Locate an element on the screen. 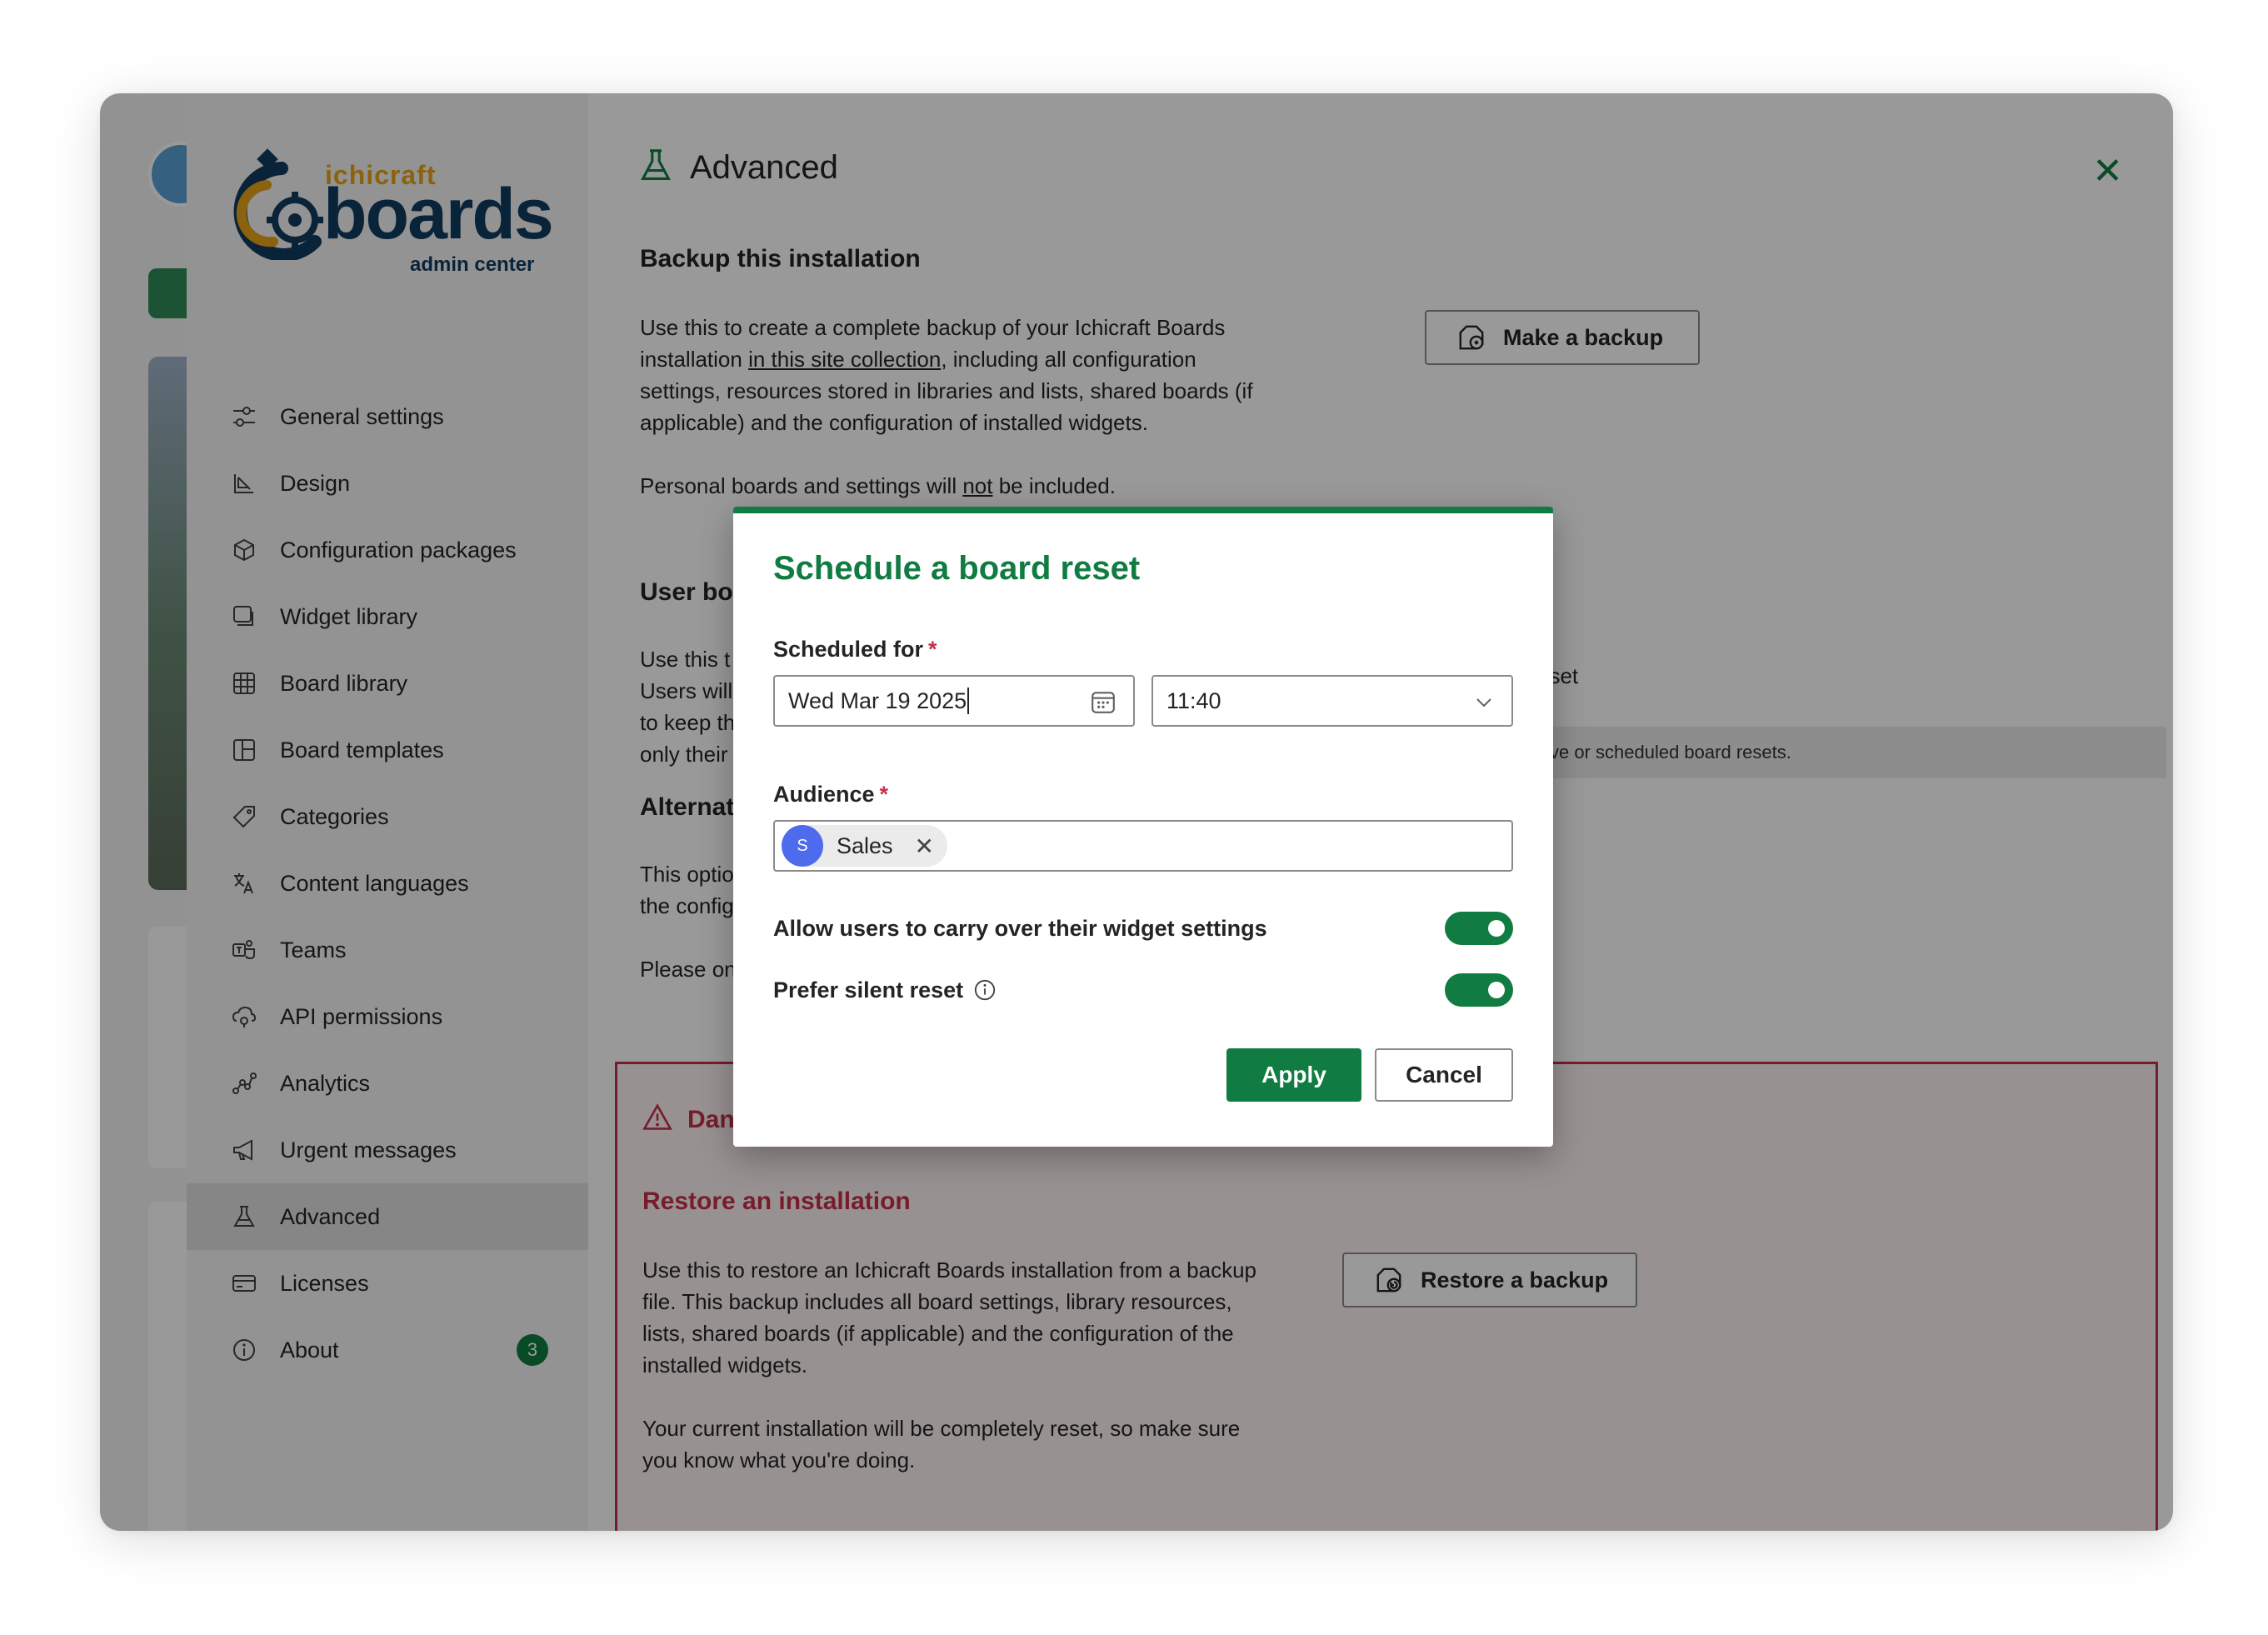  silent-reset-label: Prefer silent reset is located at coordinates (868, 989).